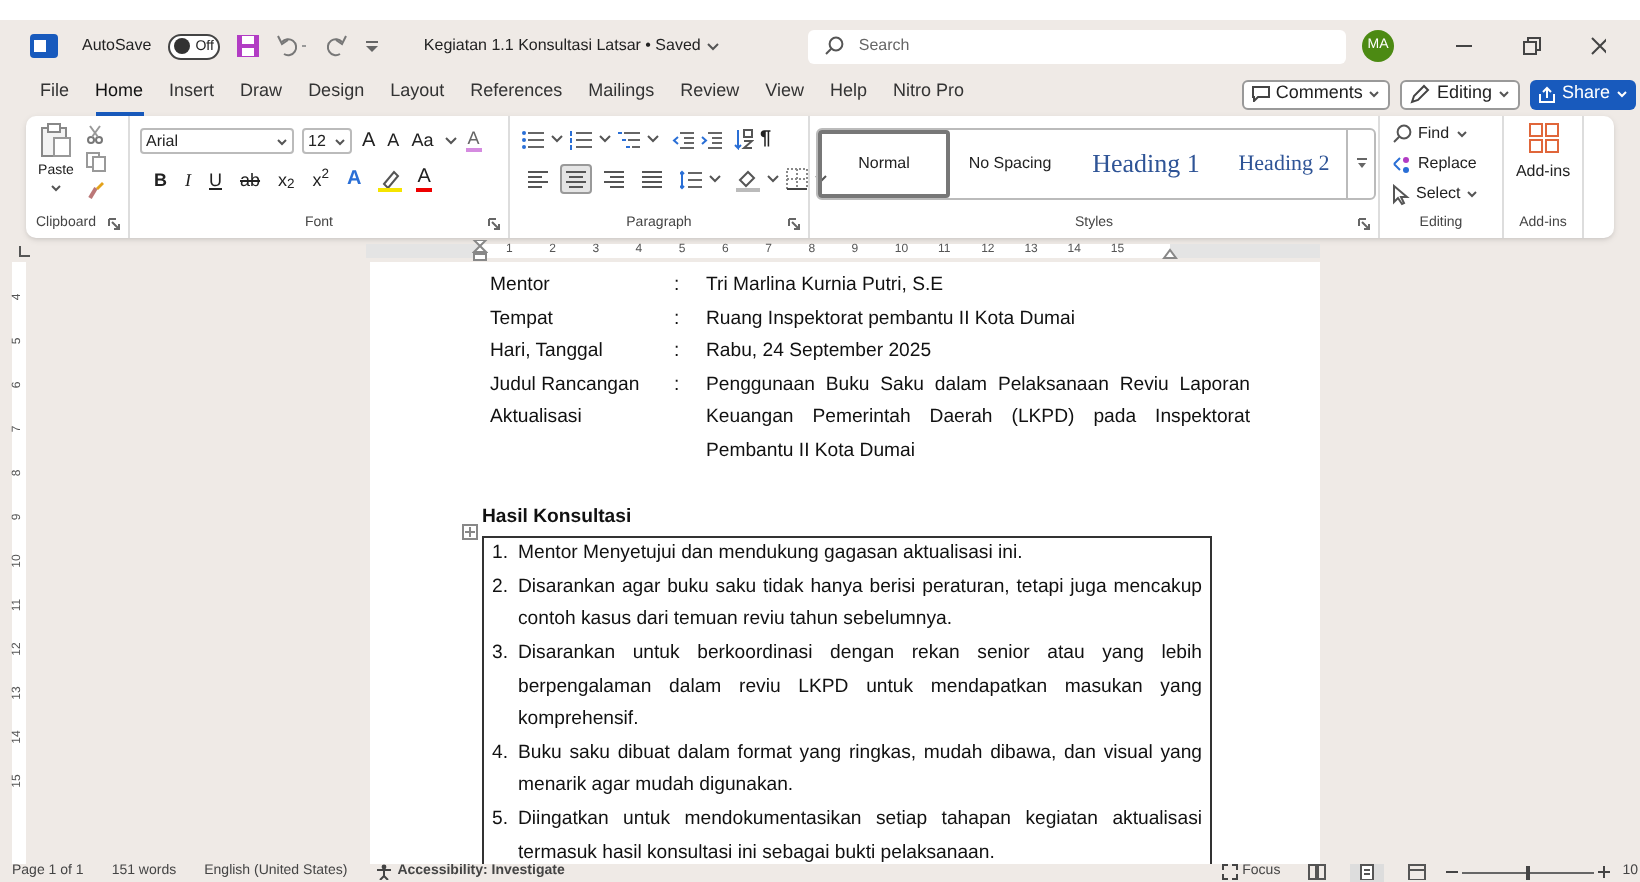 The height and width of the screenshot is (882, 1640). What do you see at coordinates (860, 604) in the screenshot?
I see `list-item-text: Disarankan agar buku saku tidak hanya berisi peraturan, tetapi juga mencakup contoh kasus dari temuan reviu tahun sebelumnya.` at bounding box center [860, 604].